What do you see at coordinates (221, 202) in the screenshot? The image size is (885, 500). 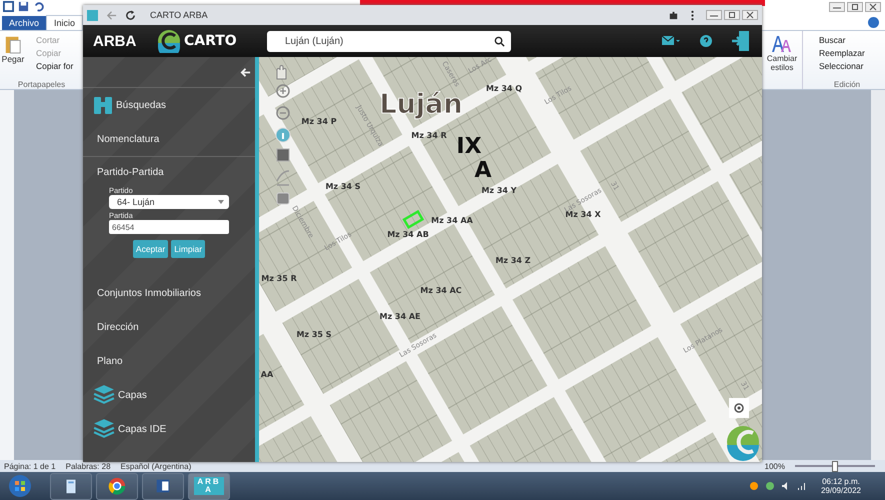 I see `caret-icon` at bounding box center [221, 202].